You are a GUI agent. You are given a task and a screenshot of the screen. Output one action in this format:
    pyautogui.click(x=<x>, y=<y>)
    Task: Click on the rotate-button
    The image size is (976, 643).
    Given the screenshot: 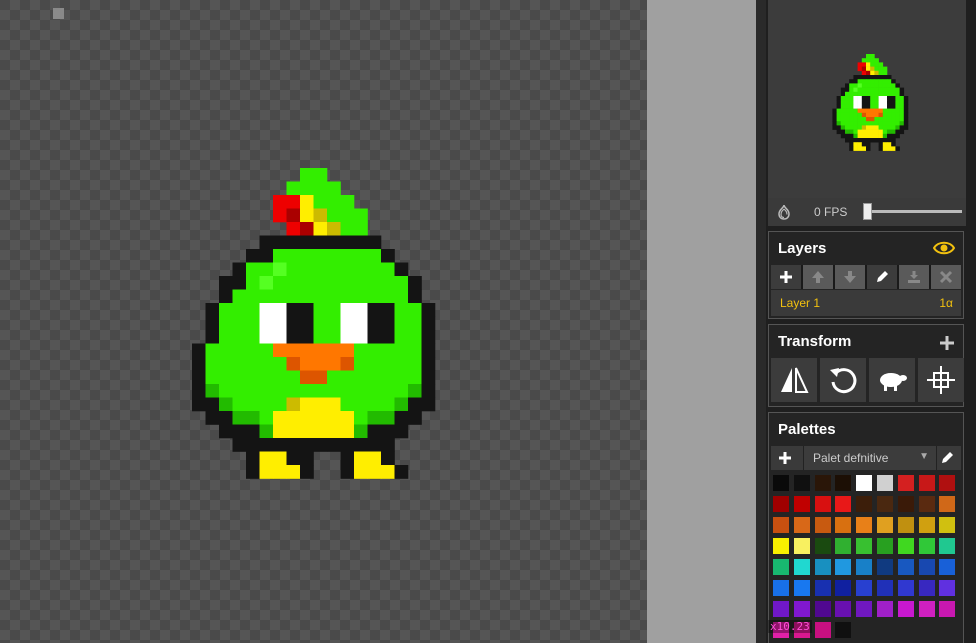 What is the action you would take?
    pyautogui.click(x=843, y=380)
    